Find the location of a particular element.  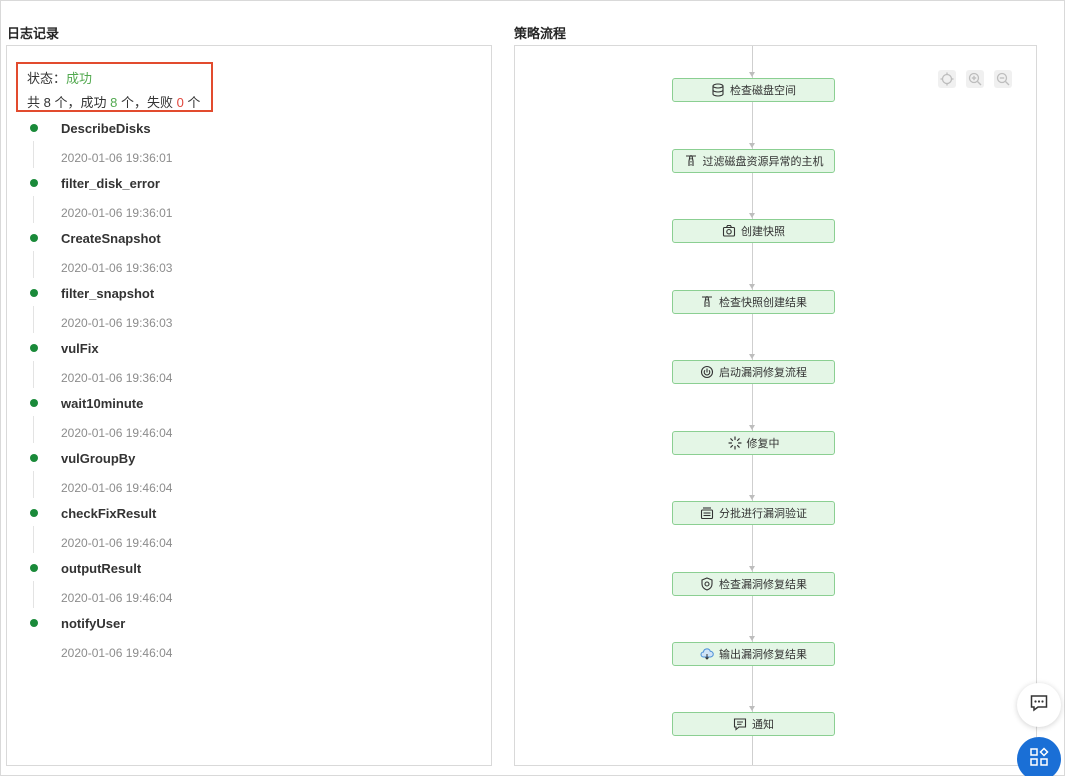

flow-node-label: 输出漏洞修复结果 is located at coordinates (763, 655).